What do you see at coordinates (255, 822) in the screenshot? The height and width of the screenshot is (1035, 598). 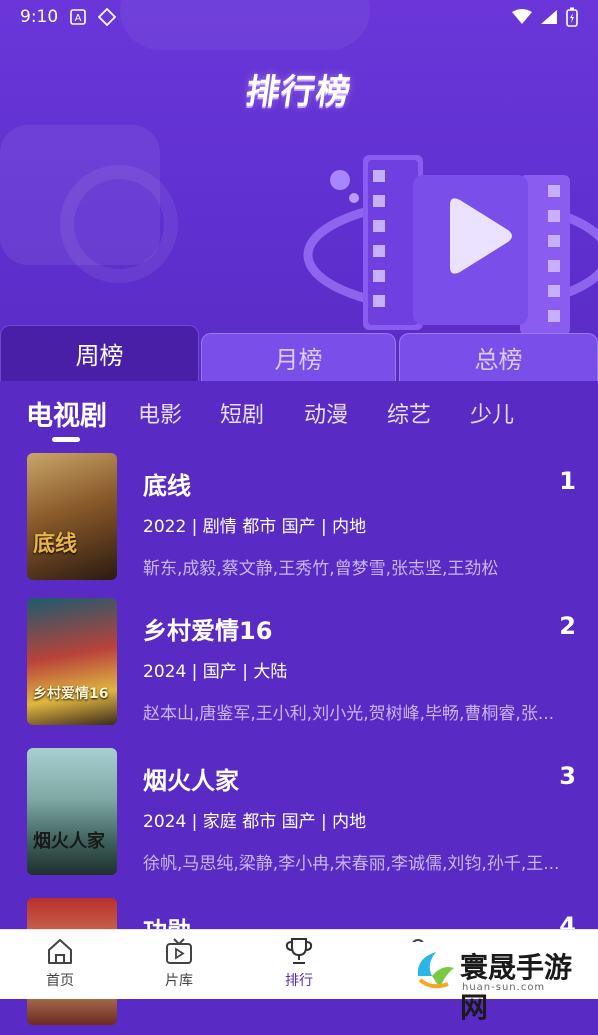 I see `item-meta: 2024 | 家庭 都市 国产 | 内地` at bounding box center [255, 822].